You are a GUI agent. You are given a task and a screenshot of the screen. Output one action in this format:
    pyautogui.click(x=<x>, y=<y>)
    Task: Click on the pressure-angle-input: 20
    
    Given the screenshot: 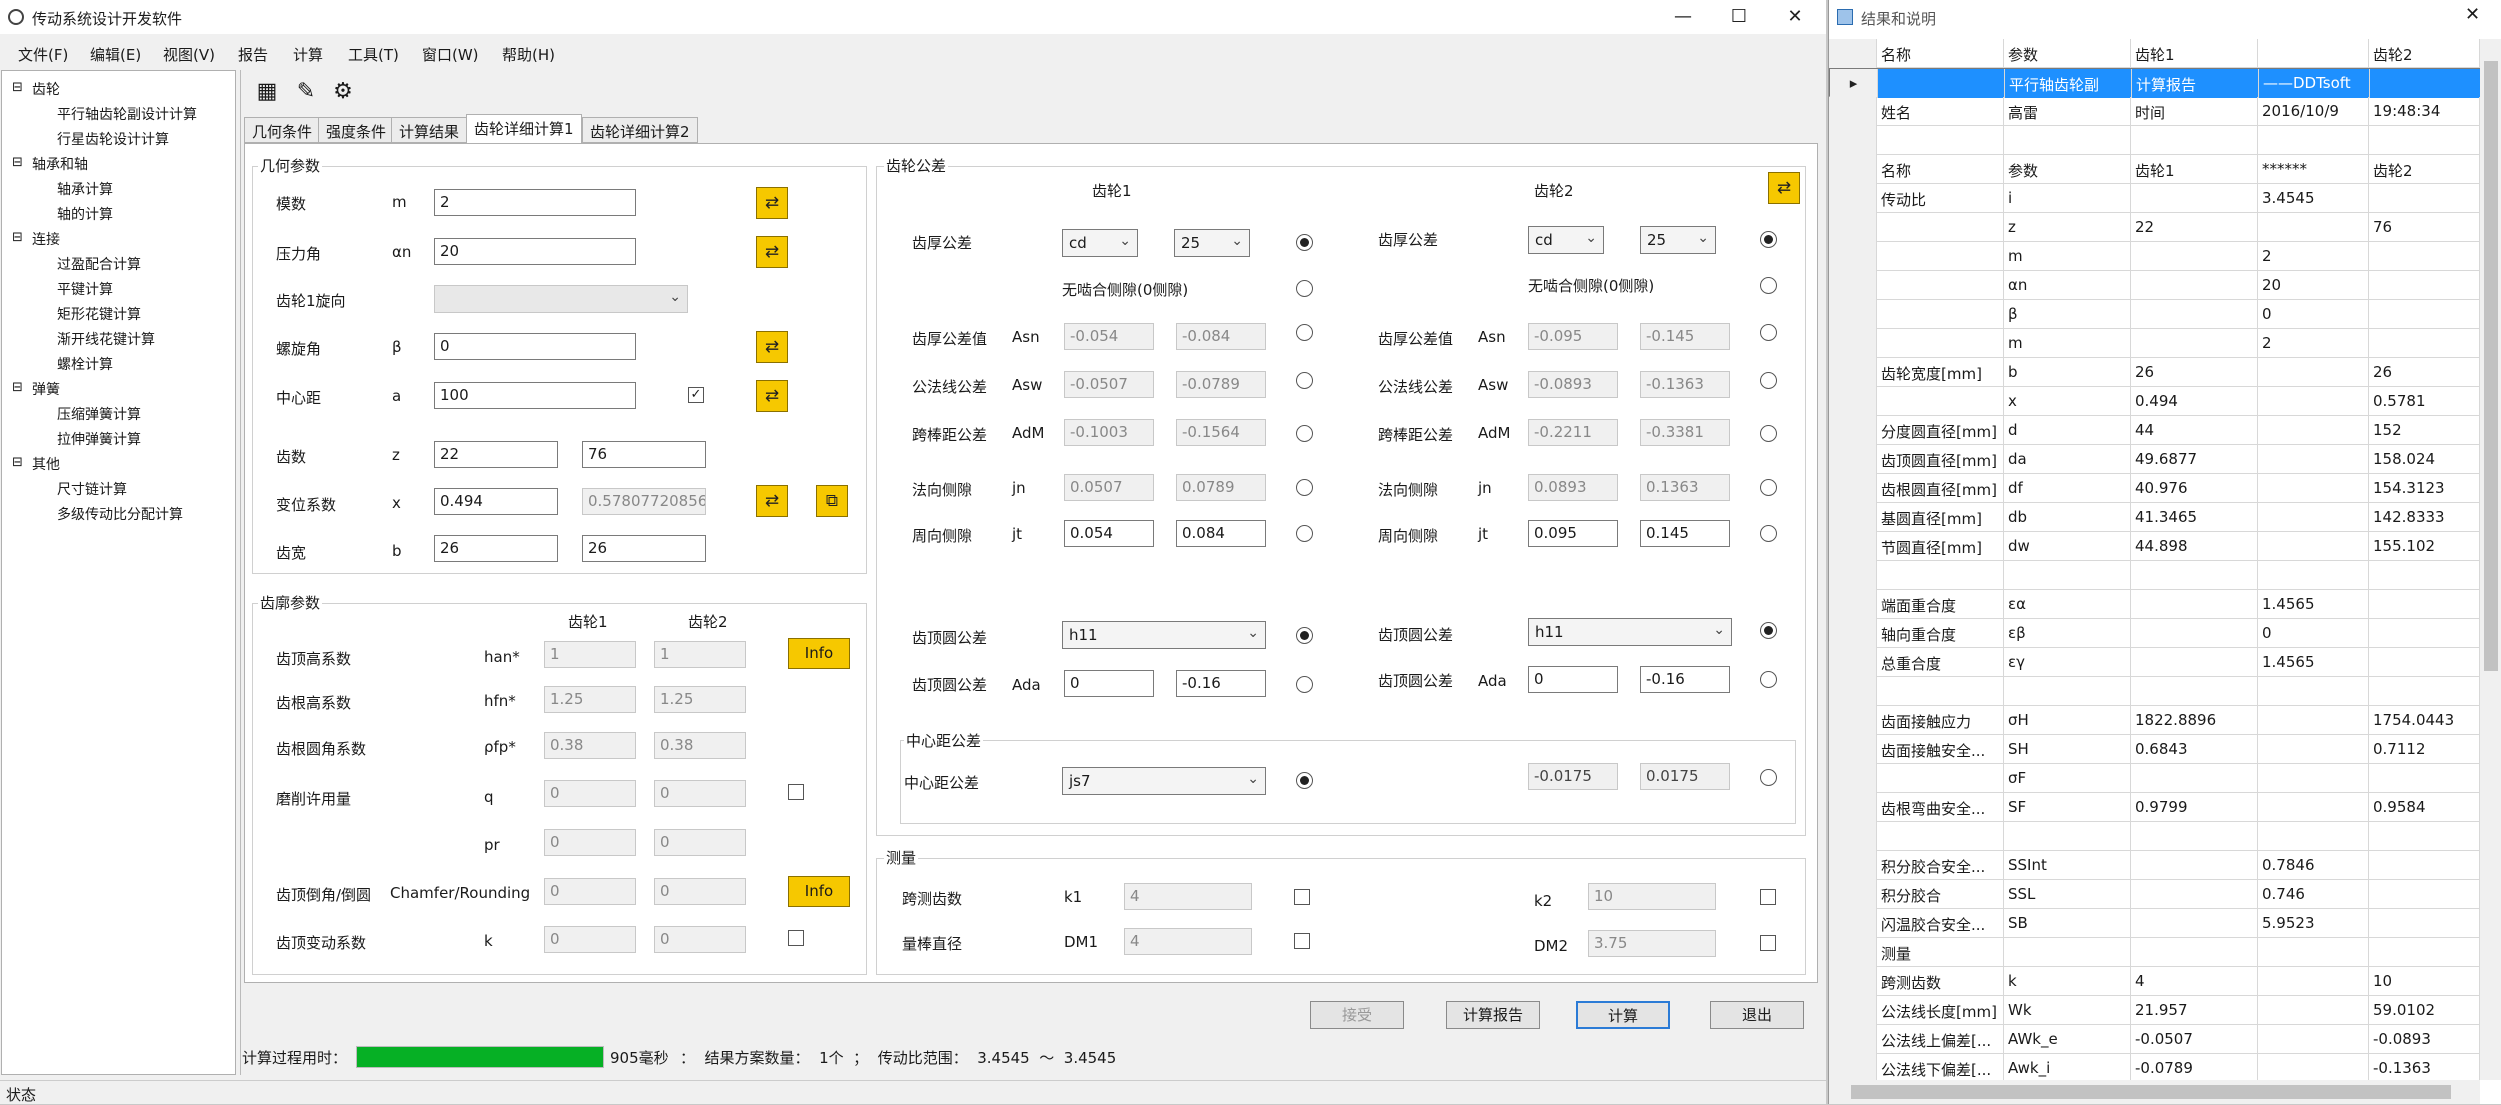 What is the action you would take?
    pyautogui.click(x=535, y=251)
    